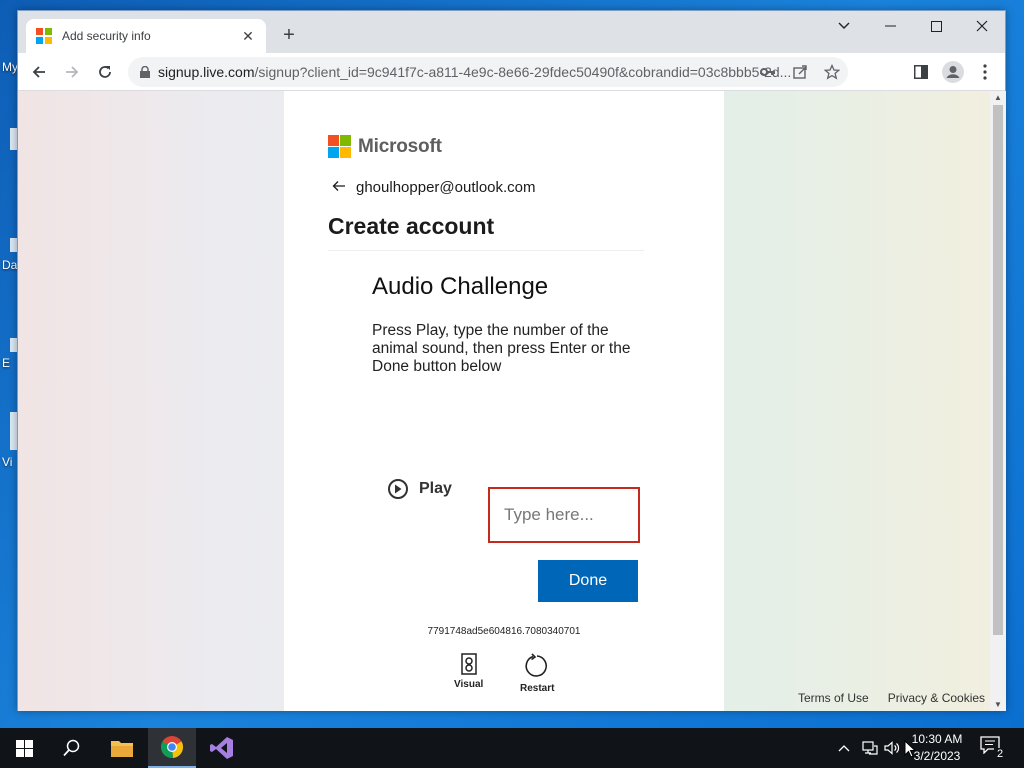 The width and height of the screenshot is (1024, 768). Describe the element at coordinates (993, 748) in the screenshot. I see `action-center-icon: 2` at that location.